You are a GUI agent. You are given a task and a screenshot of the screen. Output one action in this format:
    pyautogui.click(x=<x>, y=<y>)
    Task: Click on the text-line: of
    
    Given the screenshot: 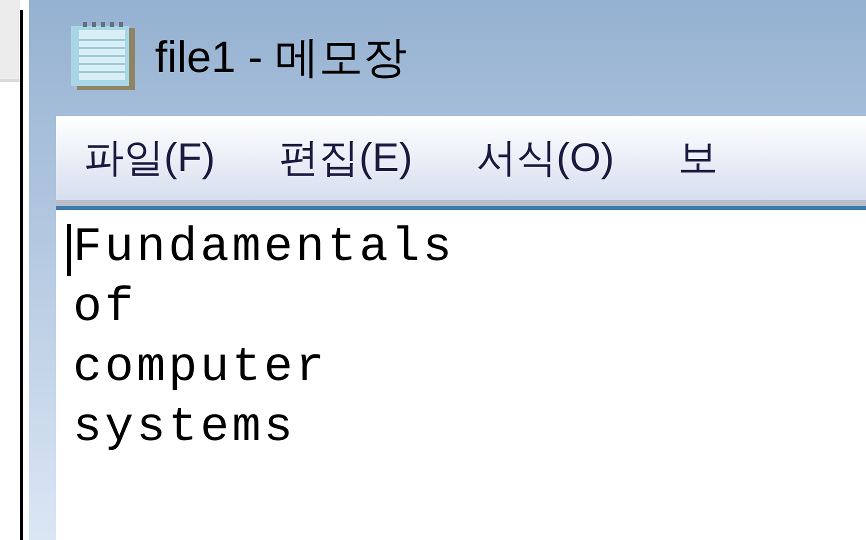 What is the action you would take?
    pyautogui.click(x=105, y=308)
    